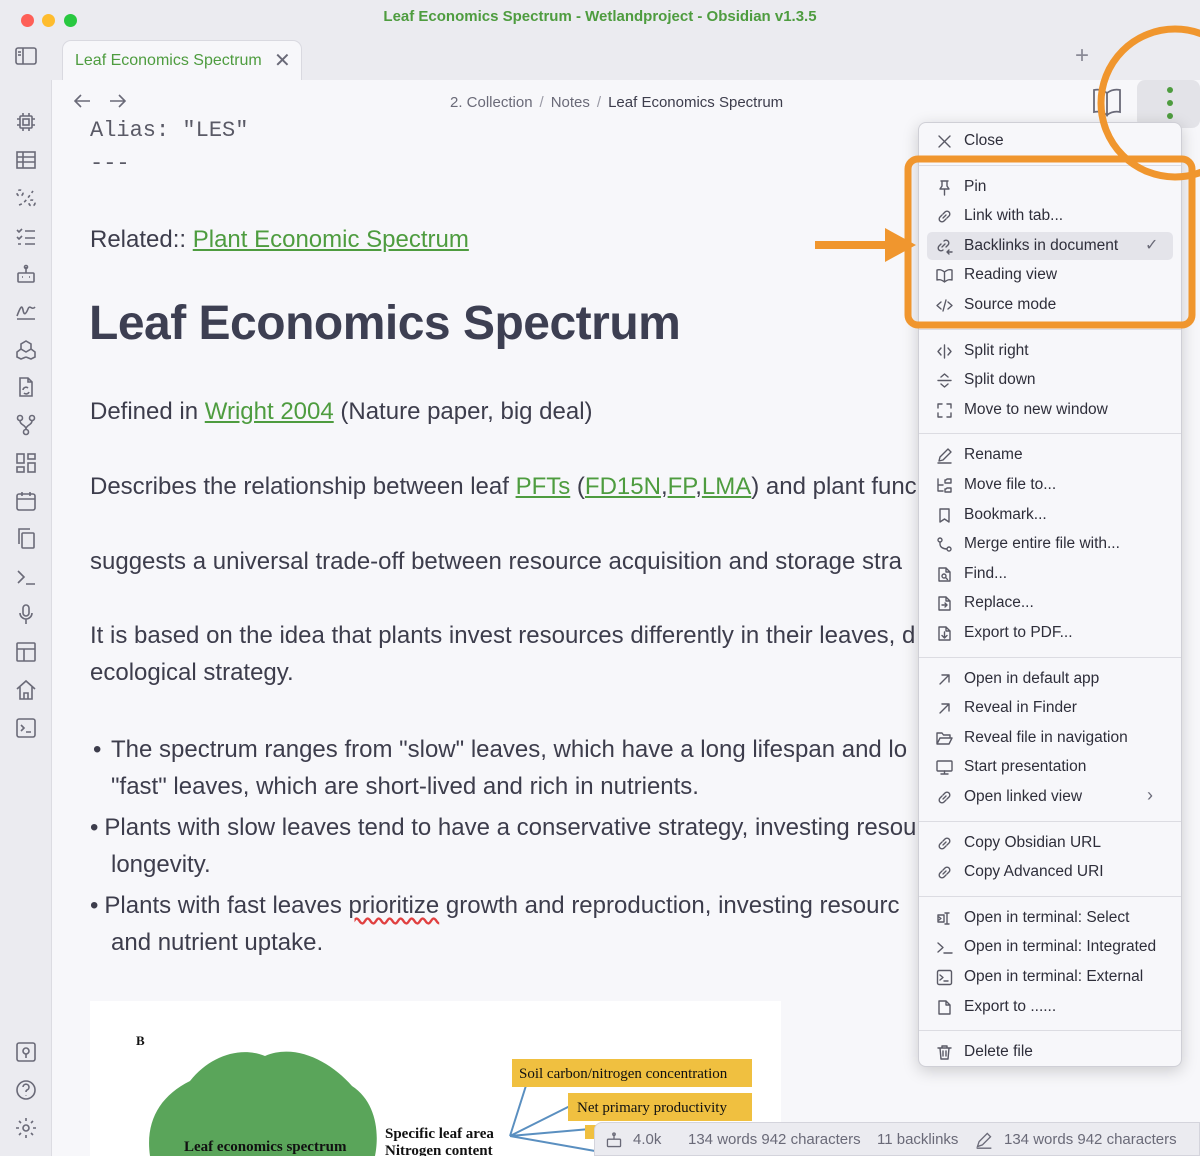 The image size is (1200, 1156). Describe the element at coordinates (1050, 947) in the screenshot. I see `menu-item-open-in-terminal-integrated: Open in terminal: Integrated` at that location.